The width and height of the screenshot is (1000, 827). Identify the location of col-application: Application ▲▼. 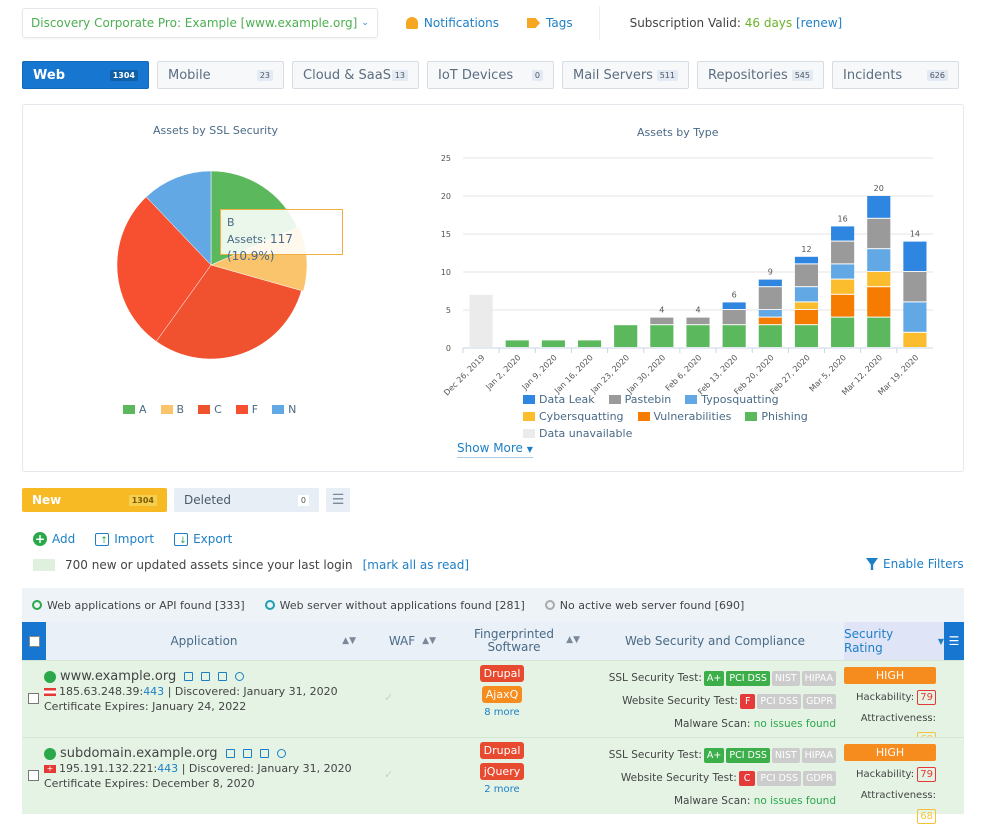
(204, 641).